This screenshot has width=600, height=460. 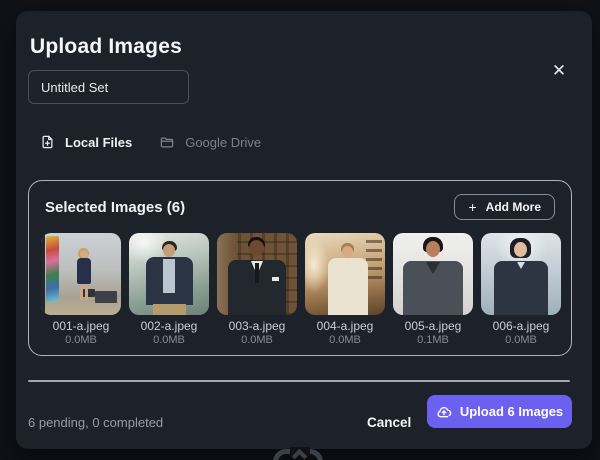 I want to click on photo-person-legs, so click(x=84, y=292).